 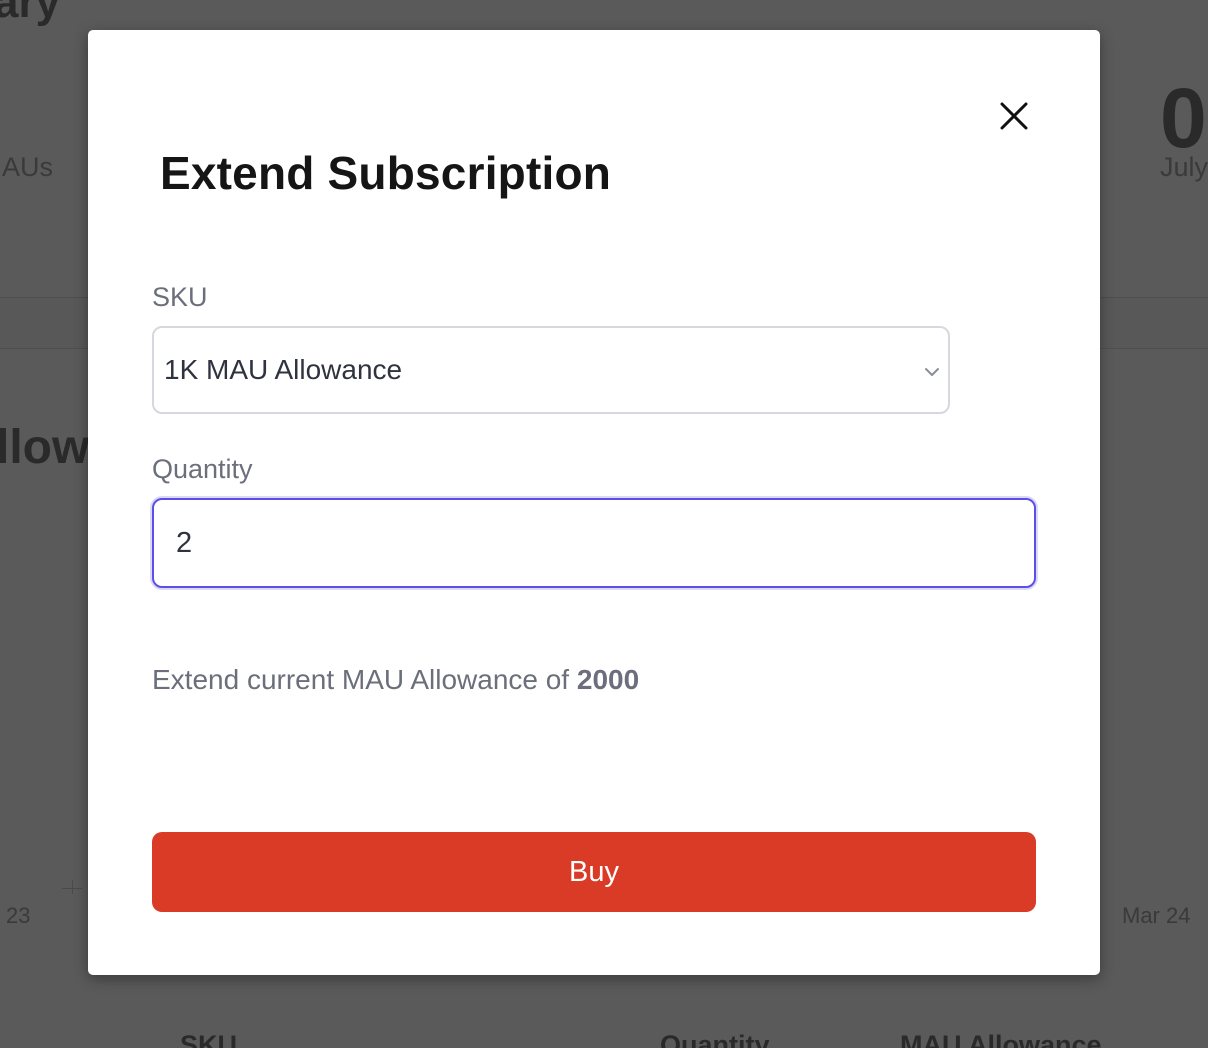 I want to click on quantity-label: Quantity, so click(x=202, y=469).